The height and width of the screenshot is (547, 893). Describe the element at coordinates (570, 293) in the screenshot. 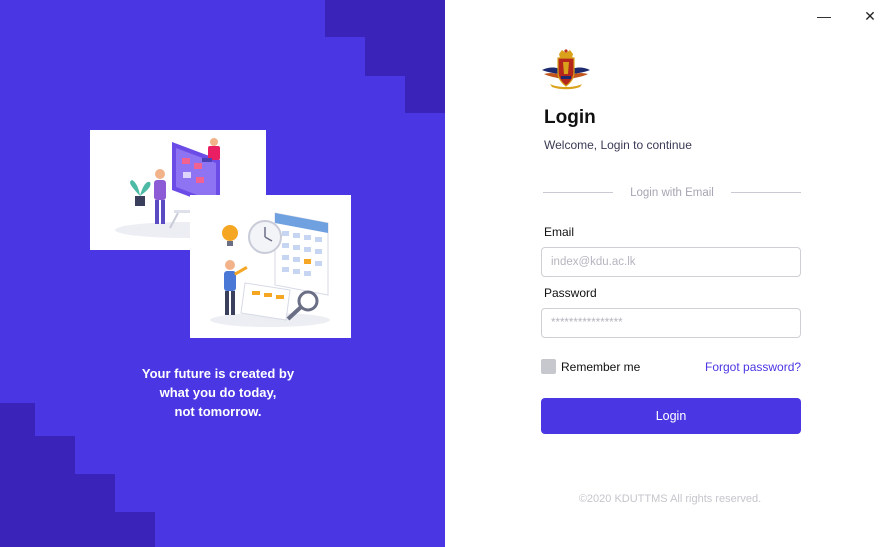

I see `password-label: Password` at that location.